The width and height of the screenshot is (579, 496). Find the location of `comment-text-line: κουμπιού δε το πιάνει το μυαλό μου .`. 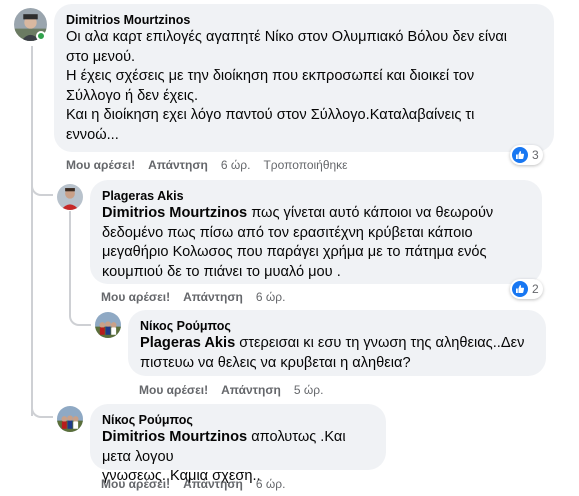

comment-text-line: κουμπιού δε το πιάνει το μυαλό μου . is located at coordinates (221, 271).